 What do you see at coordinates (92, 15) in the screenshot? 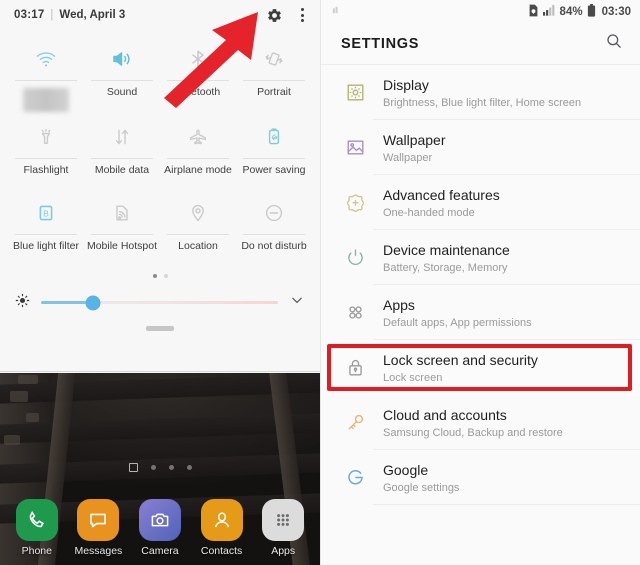
I see `quick-panel-date: Wed, April 3` at bounding box center [92, 15].